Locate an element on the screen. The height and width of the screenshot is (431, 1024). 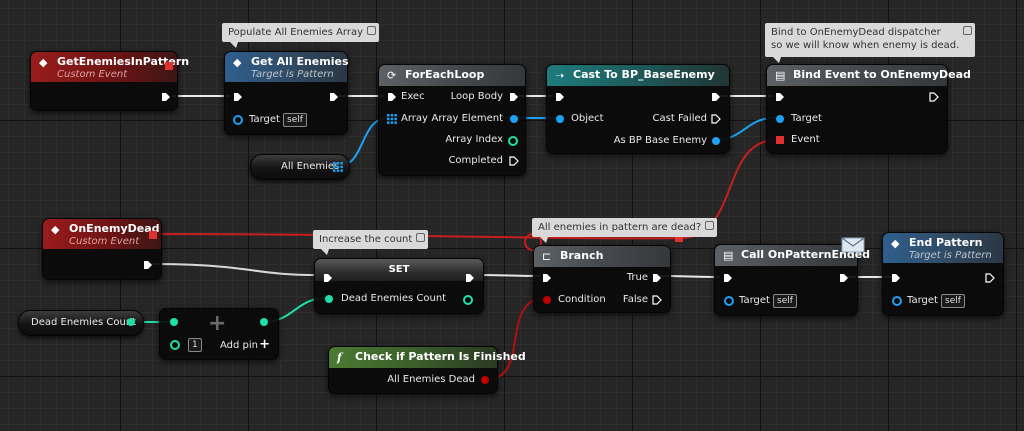
false-pin is located at coordinates (657, 300).